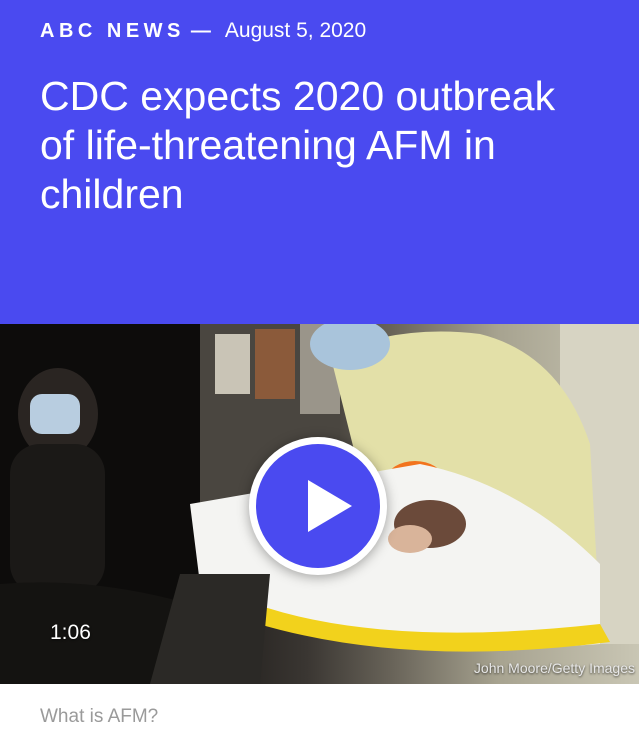 Image resolution: width=639 pixels, height=739 pixels. I want to click on photo-credit: John Moore/Getty Images, so click(554, 668).